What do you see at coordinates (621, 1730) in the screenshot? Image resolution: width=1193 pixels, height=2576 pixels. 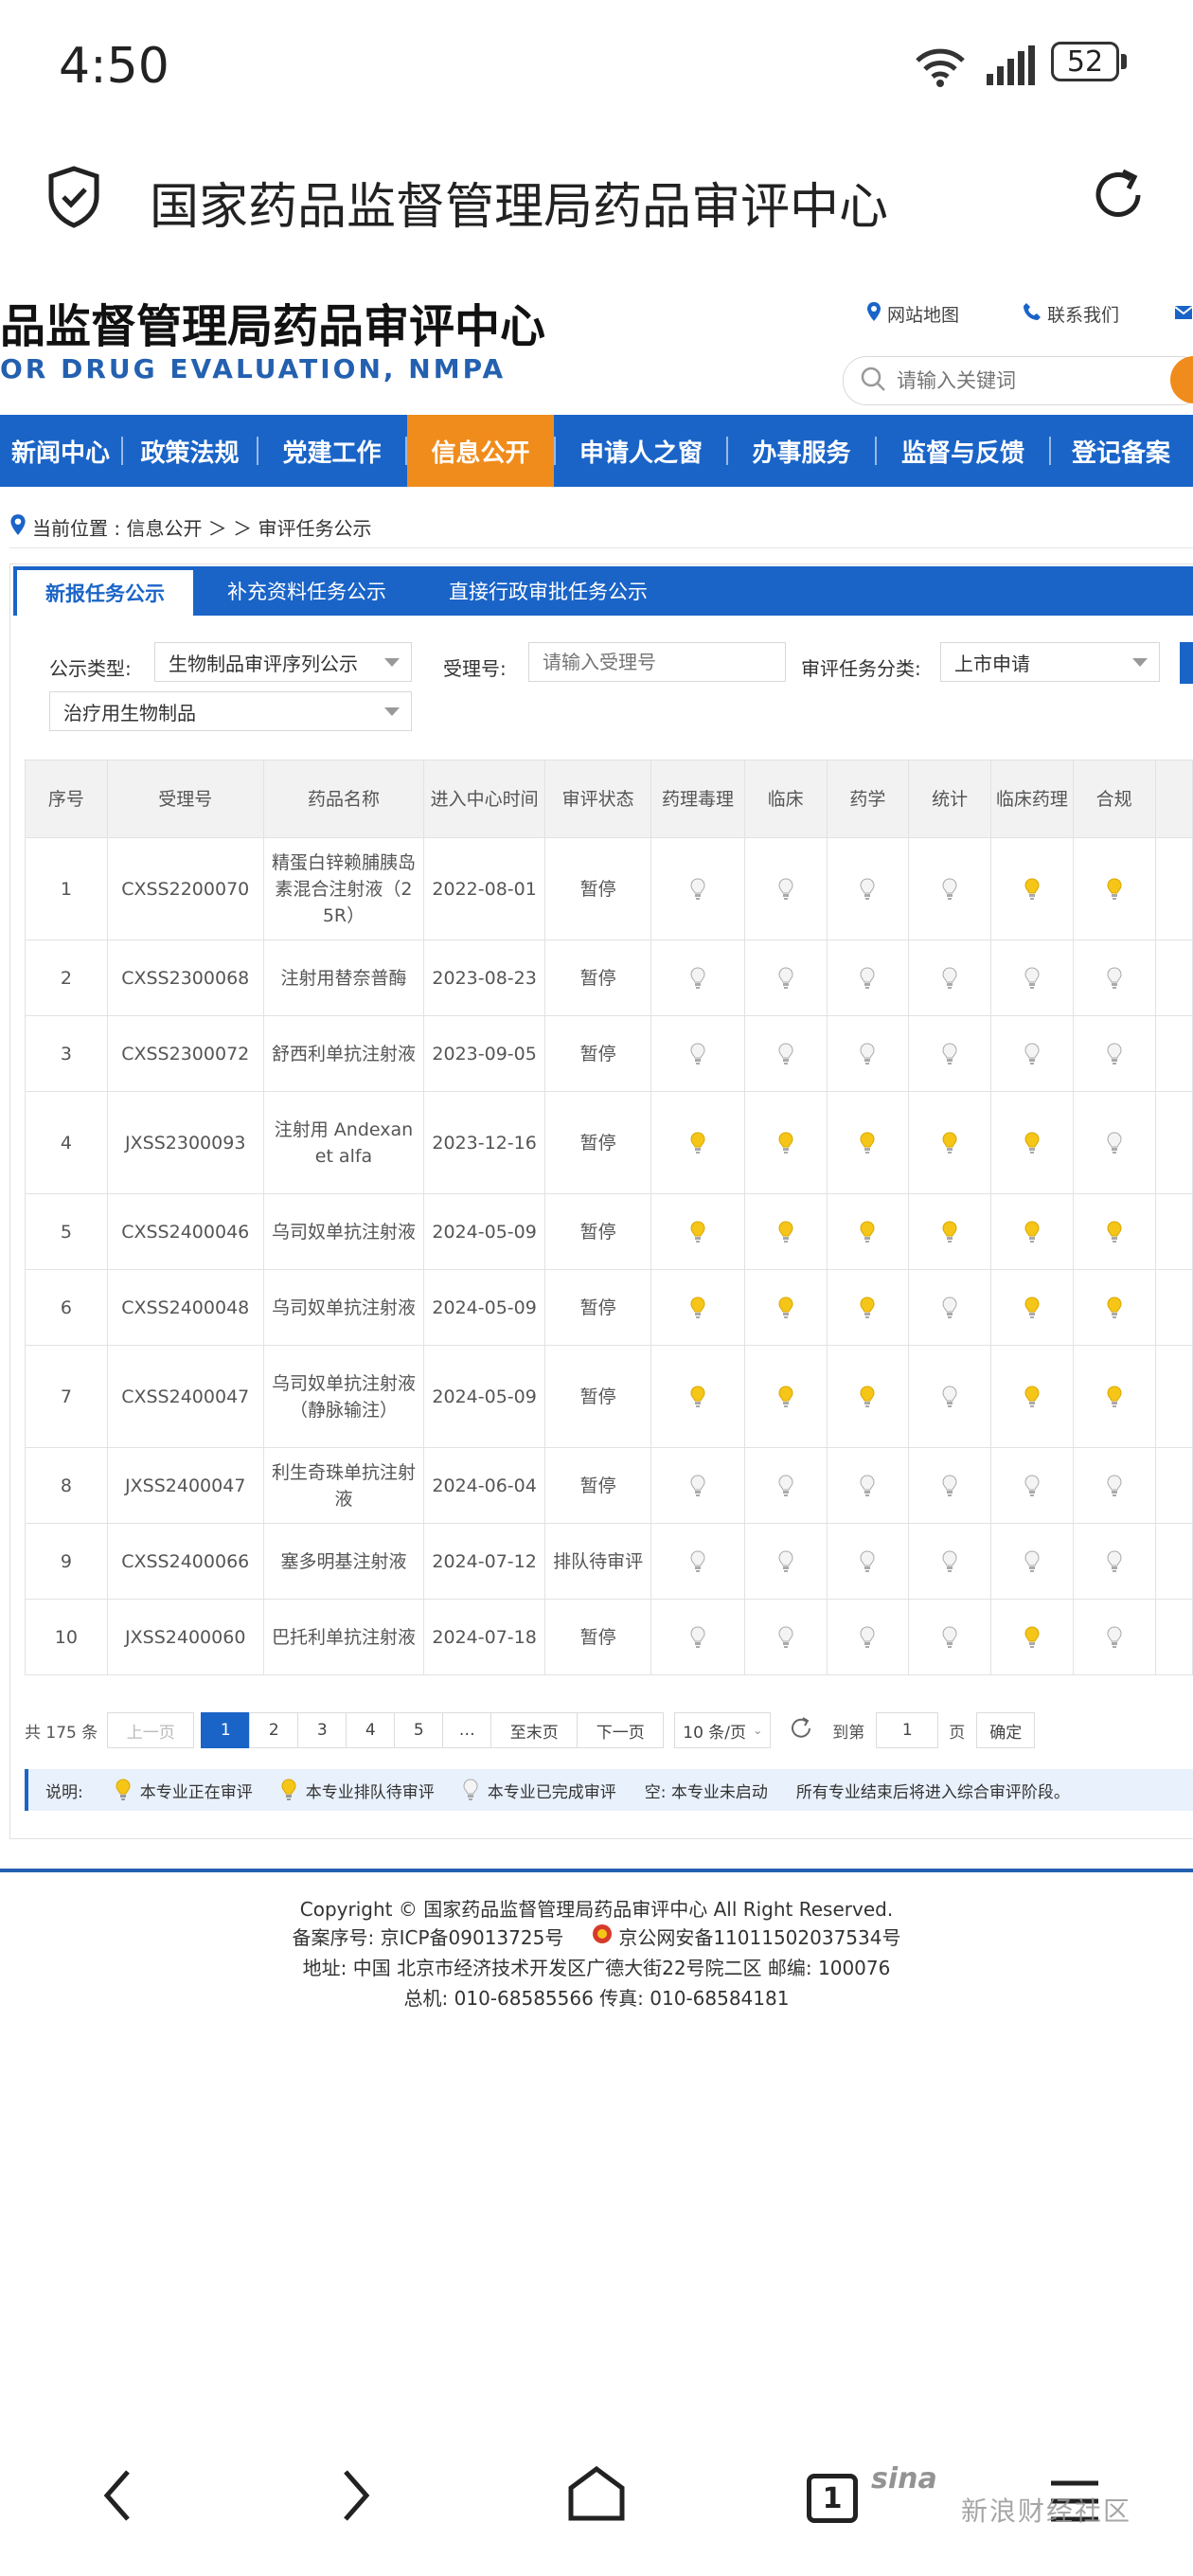 I see `next-page-button: 下一页` at bounding box center [621, 1730].